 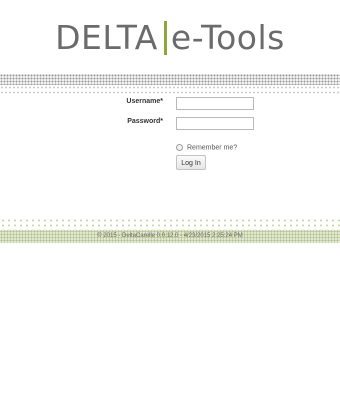 What do you see at coordinates (215, 123) in the screenshot?
I see `password-input` at bounding box center [215, 123].